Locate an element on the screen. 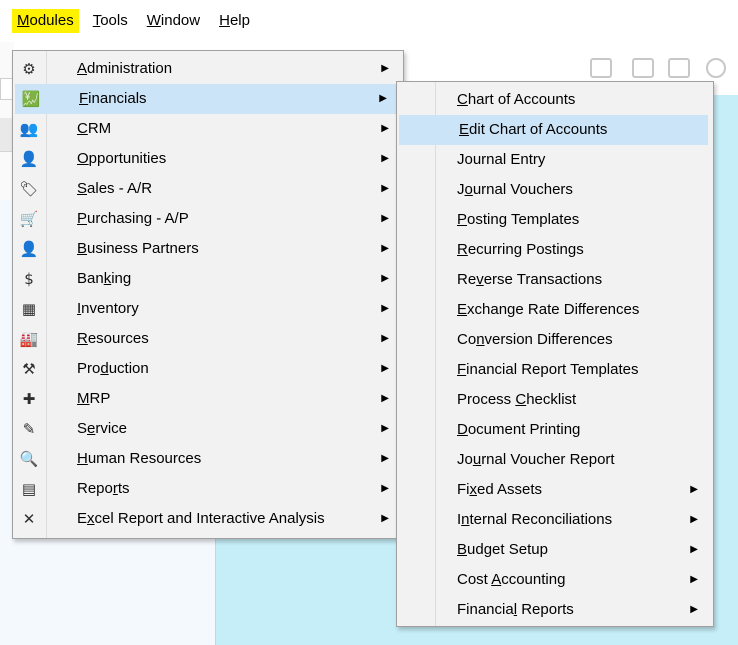  menu-item-recurring-postings: Recurring Postings is located at coordinates (555, 250).